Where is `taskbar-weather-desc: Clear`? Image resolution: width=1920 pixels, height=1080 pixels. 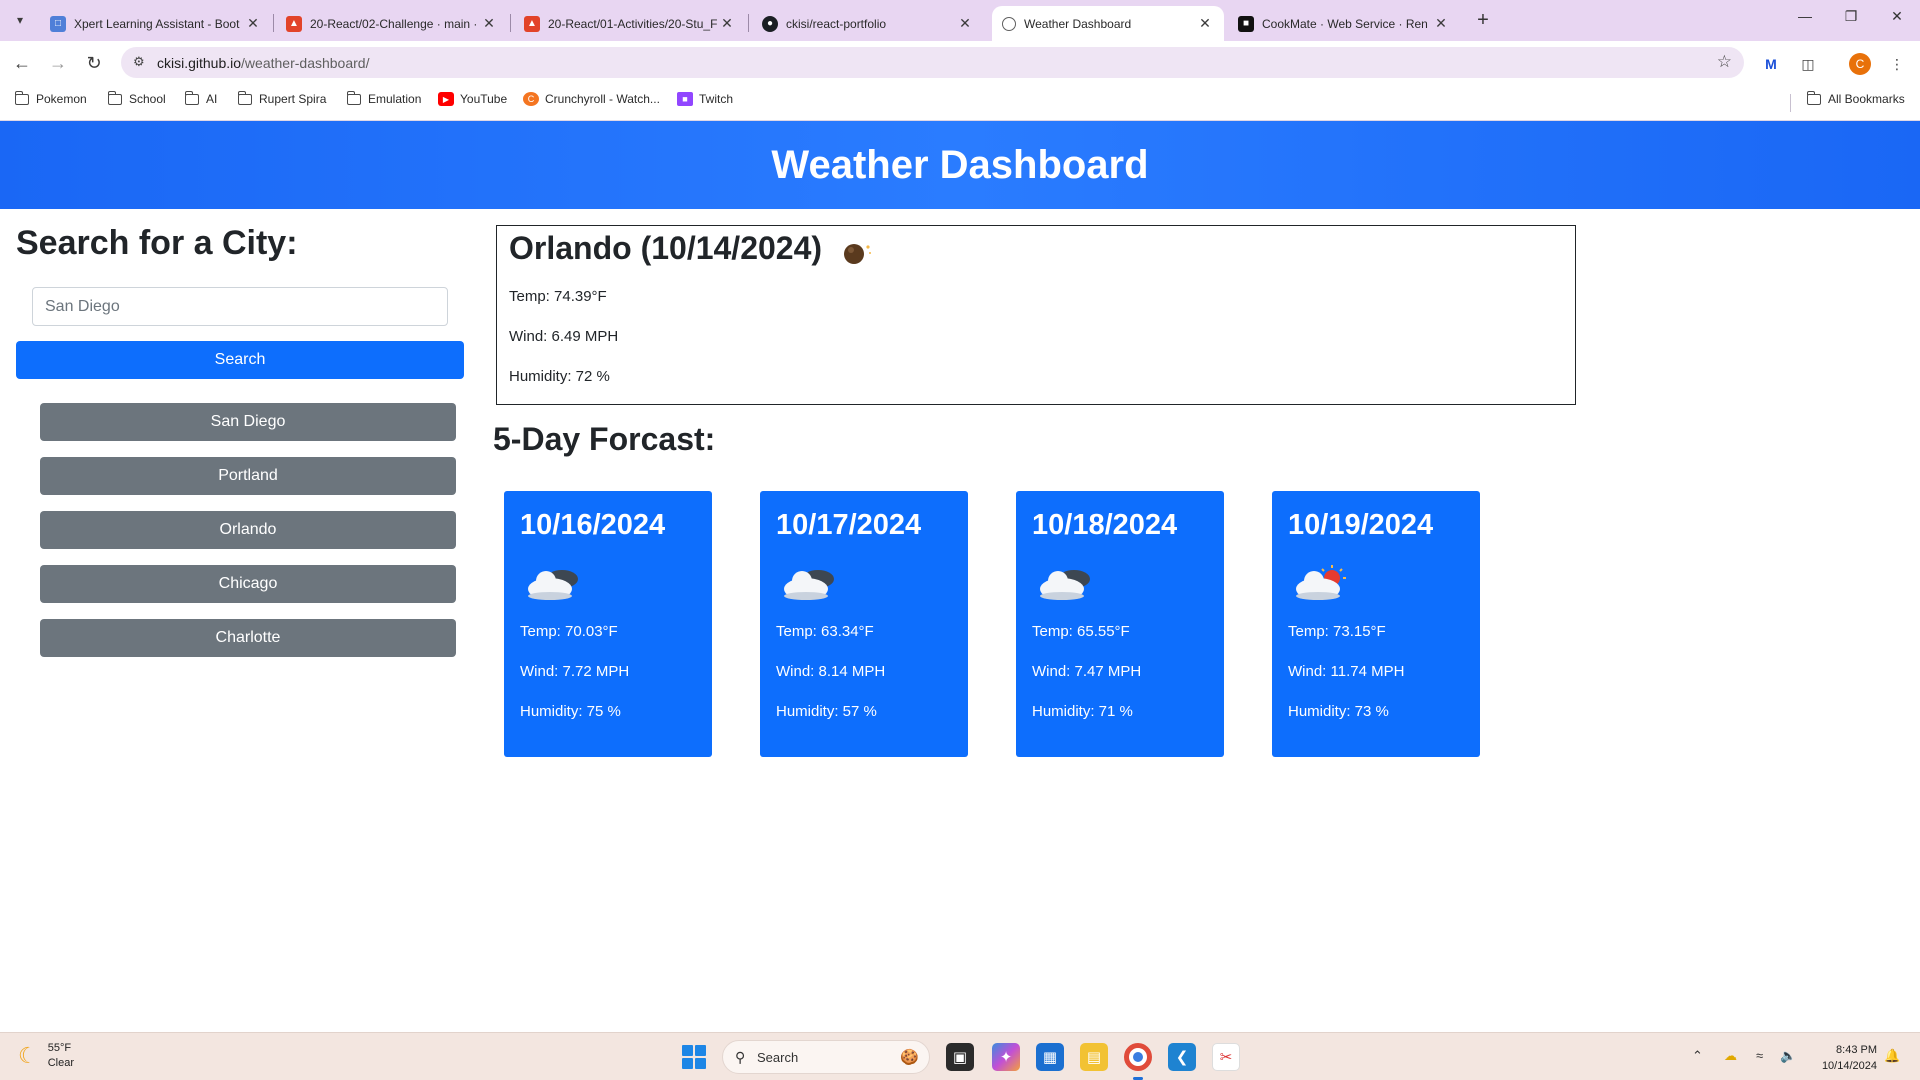 taskbar-weather-desc: Clear is located at coordinates (61, 1063).